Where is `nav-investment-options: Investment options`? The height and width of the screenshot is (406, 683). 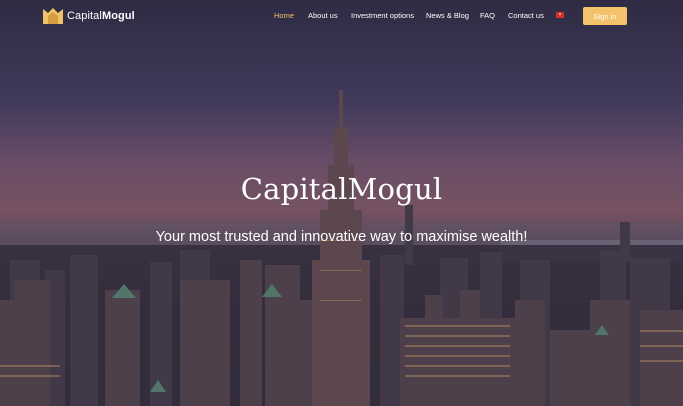 nav-investment-options: Investment options is located at coordinates (382, 15).